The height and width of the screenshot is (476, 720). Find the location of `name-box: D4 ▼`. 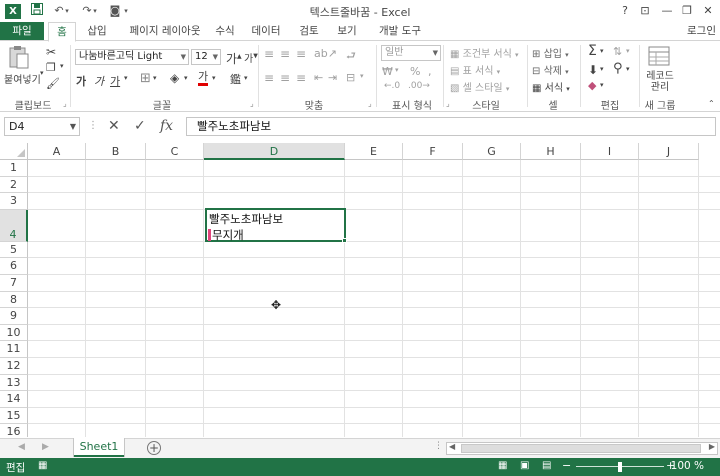

name-box: D4 ▼ is located at coordinates (42, 126).